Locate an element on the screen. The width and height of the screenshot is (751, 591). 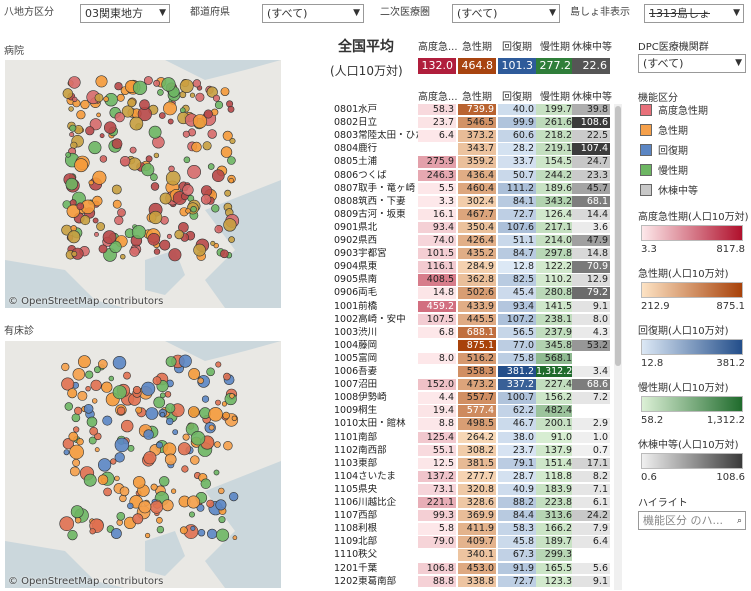
table-row: 0808筑西・下妻 3.3 302.4 84.1 343.2 68.1 is located at coordinates (472, 201).